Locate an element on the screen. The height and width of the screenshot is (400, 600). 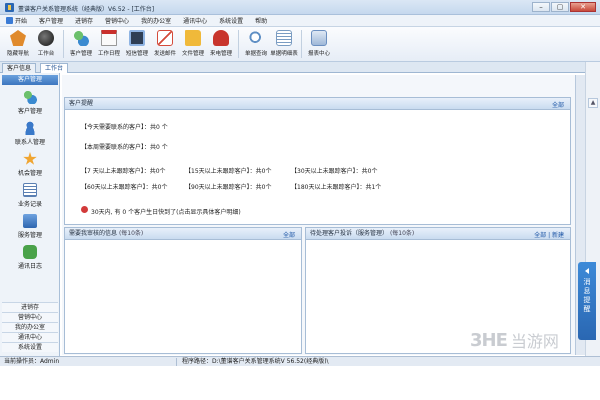
start-icon is located at coordinates (9, 20).